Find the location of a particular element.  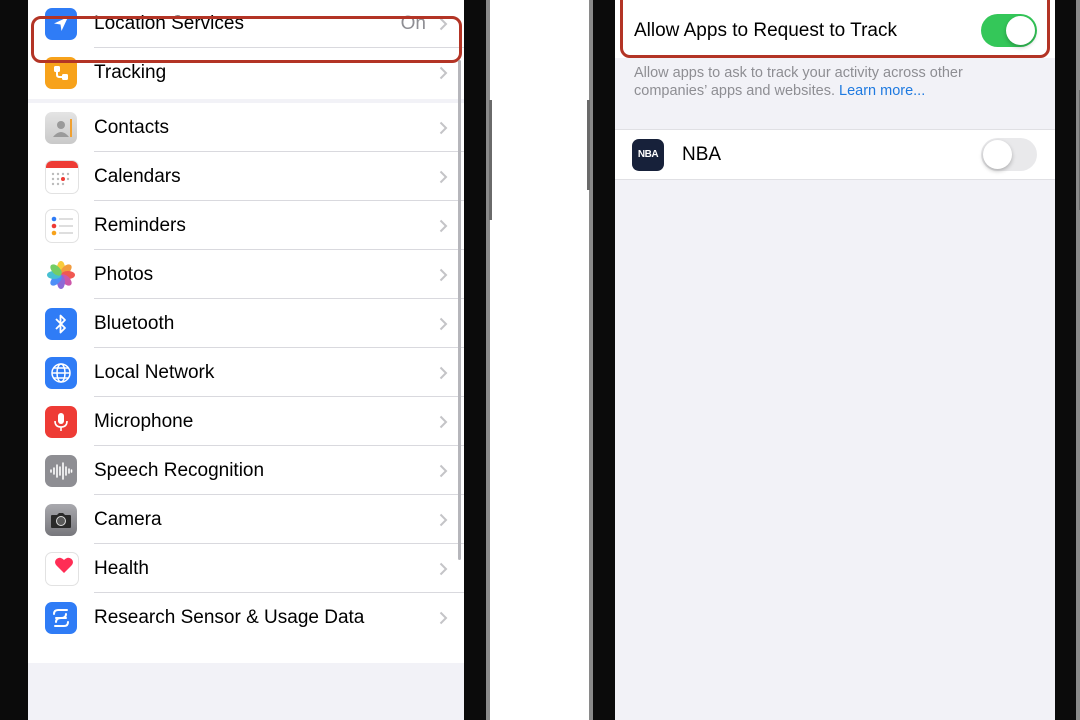

row-label: Photos is located at coordinates (124, 274).